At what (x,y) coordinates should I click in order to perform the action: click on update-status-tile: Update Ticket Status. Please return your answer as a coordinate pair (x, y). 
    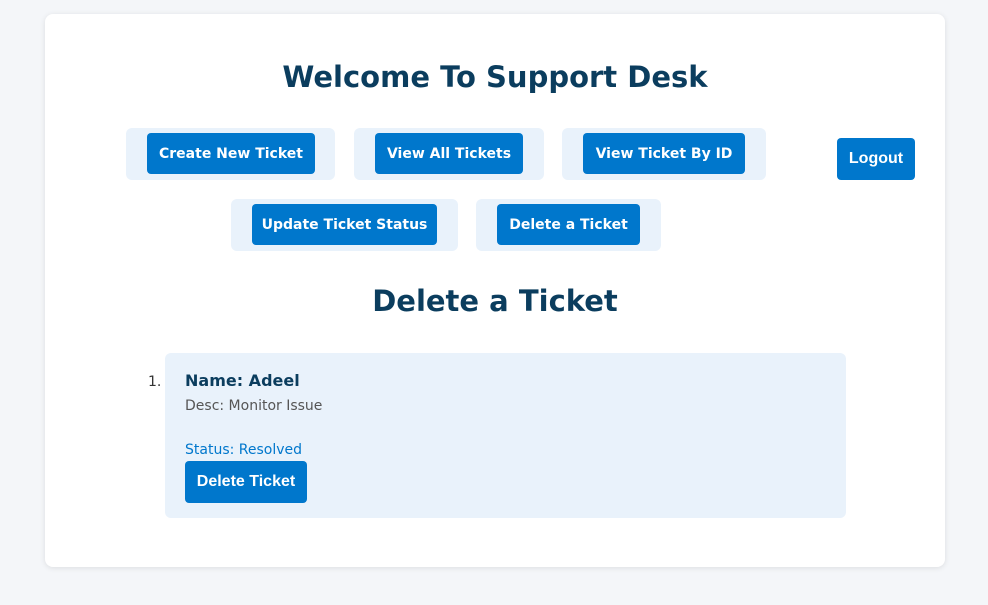
    Looking at the image, I should click on (344, 225).